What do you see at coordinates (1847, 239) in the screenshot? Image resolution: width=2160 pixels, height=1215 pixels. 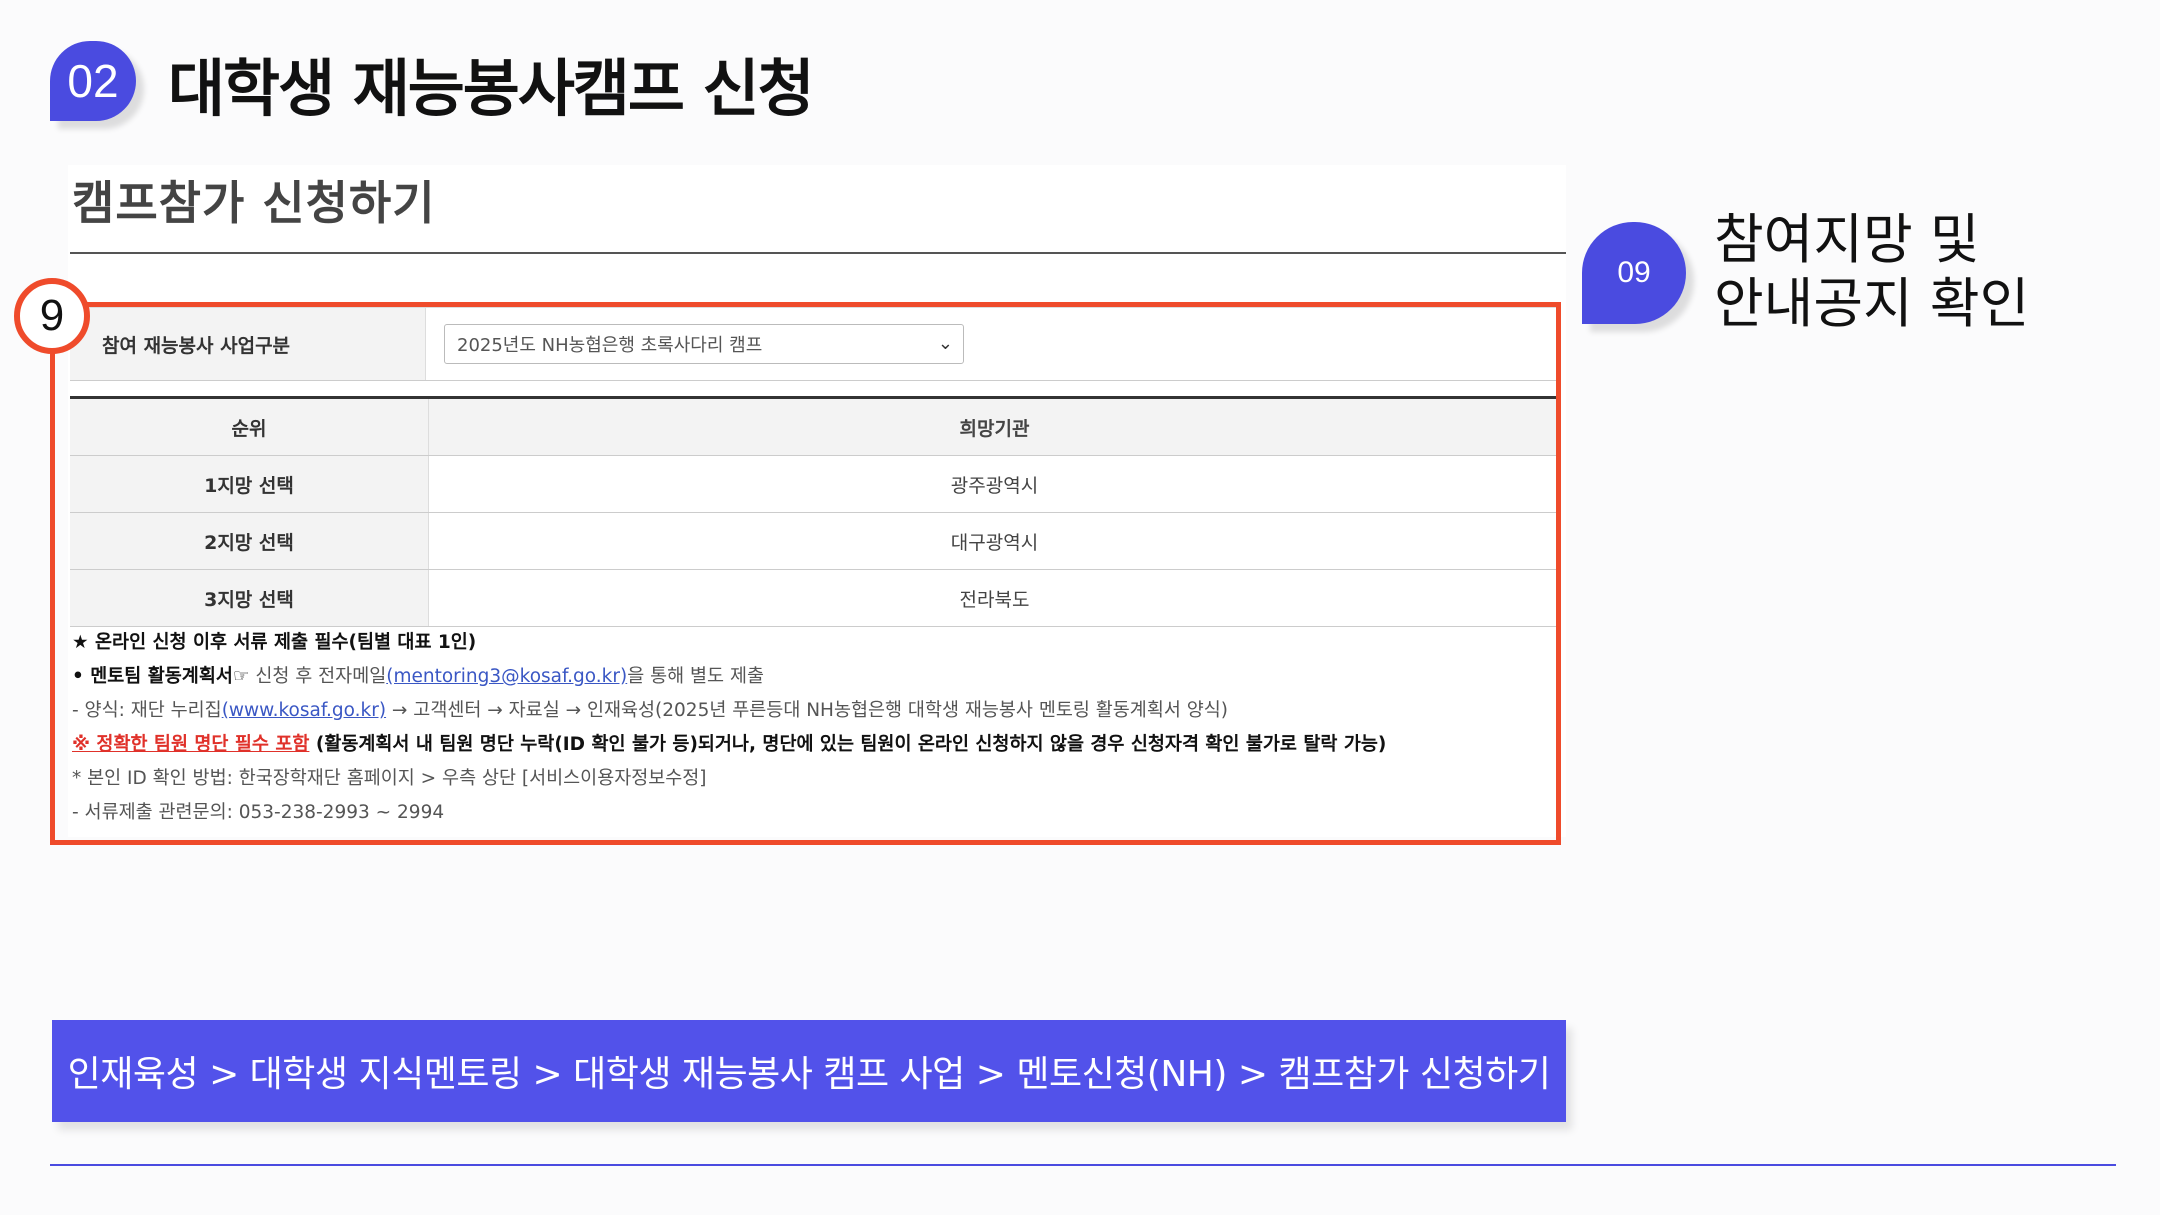 I see `side-caption-line-1: 참여지망 및` at bounding box center [1847, 239].